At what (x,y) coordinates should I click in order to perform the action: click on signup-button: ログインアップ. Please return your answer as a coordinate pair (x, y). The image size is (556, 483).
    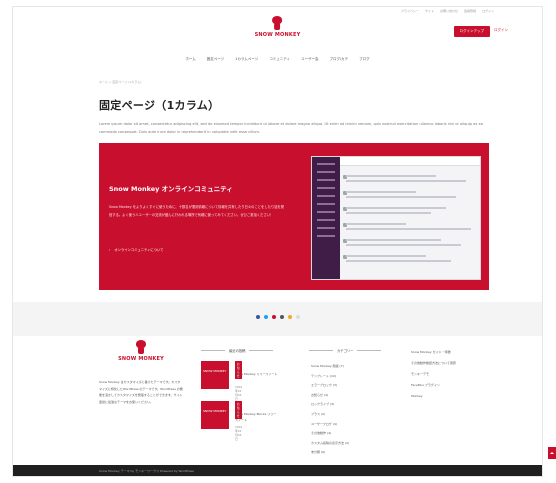
    Looking at the image, I should click on (471, 31).